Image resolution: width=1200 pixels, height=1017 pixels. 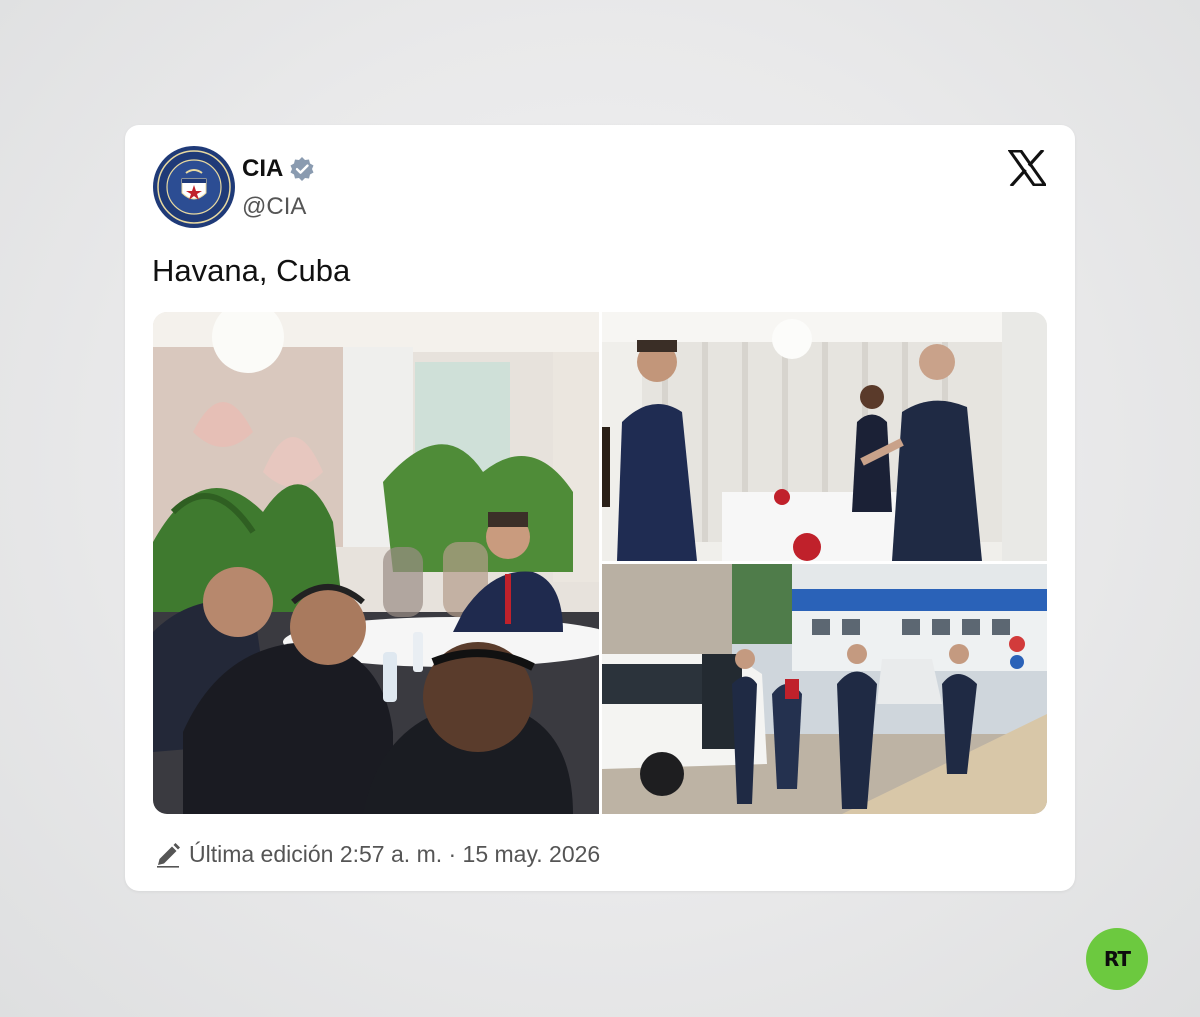 What do you see at coordinates (824, 689) in the screenshot?
I see `photo-street-vehicles` at bounding box center [824, 689].